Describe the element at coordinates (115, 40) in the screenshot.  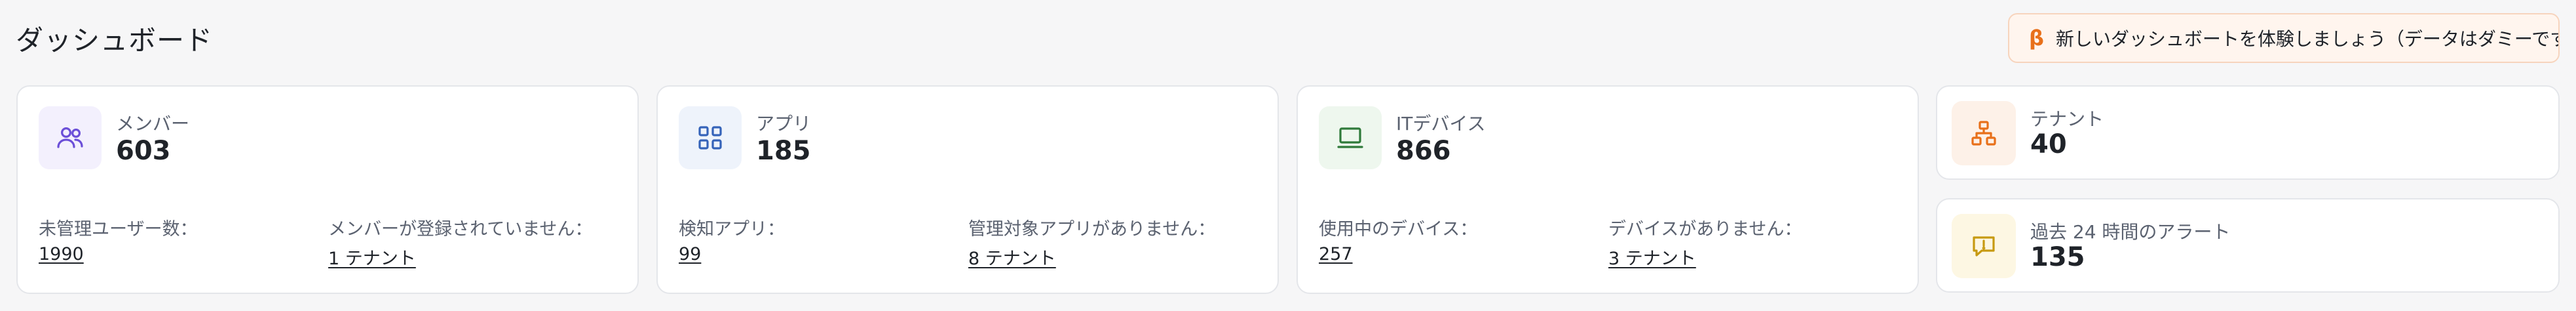
I see `page-title: ダッシュボード` at that location.